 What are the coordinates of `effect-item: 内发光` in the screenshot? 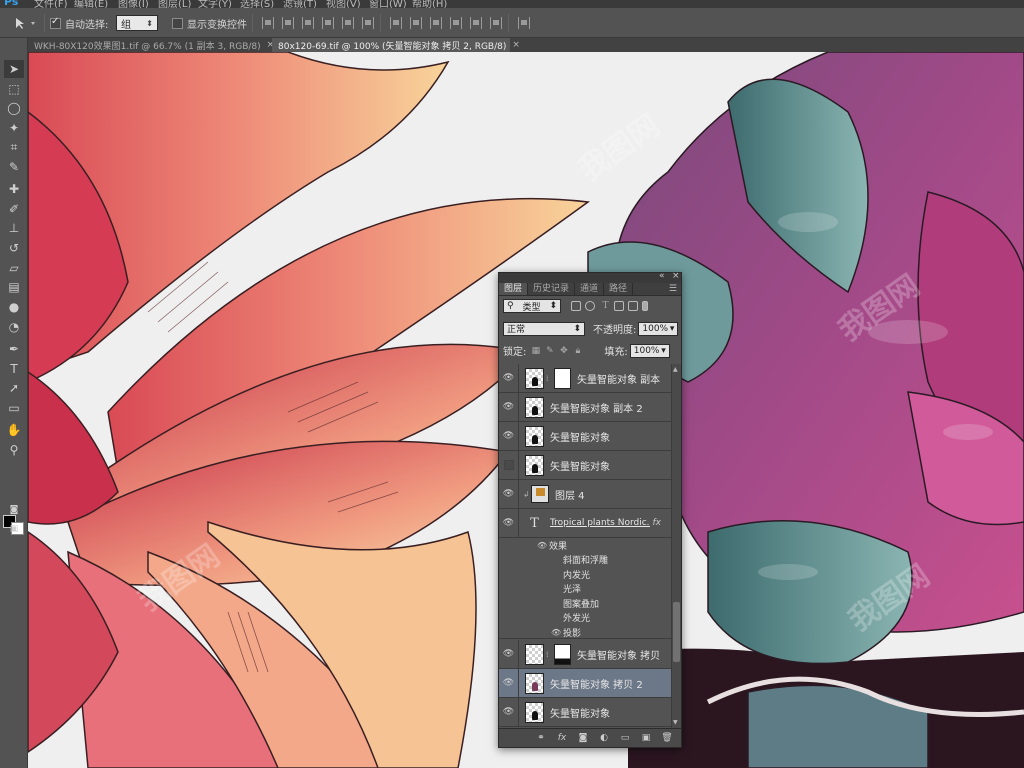 It's located at (585, 574).